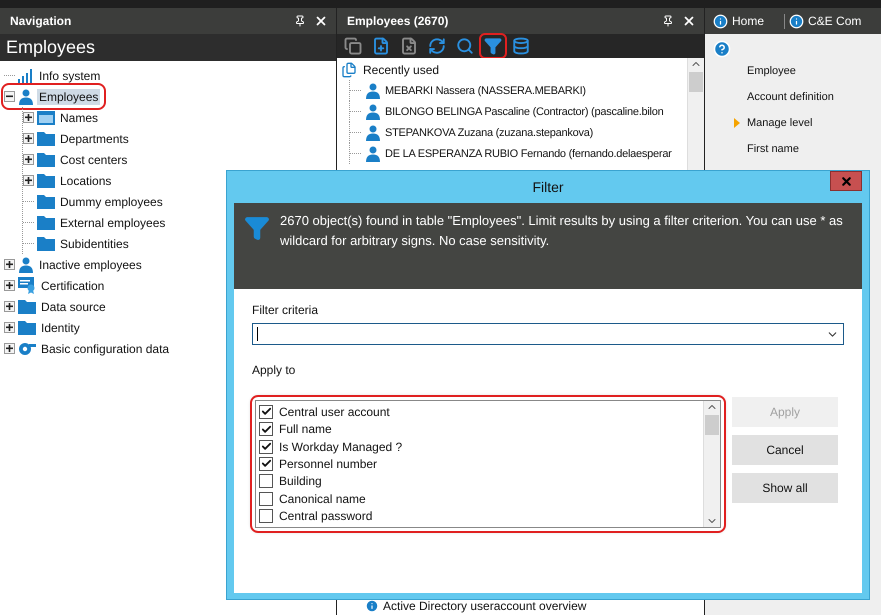 The width and height of the screenshot is (881, 615). I want to click on option-label: Central user account, so click(334, 411).